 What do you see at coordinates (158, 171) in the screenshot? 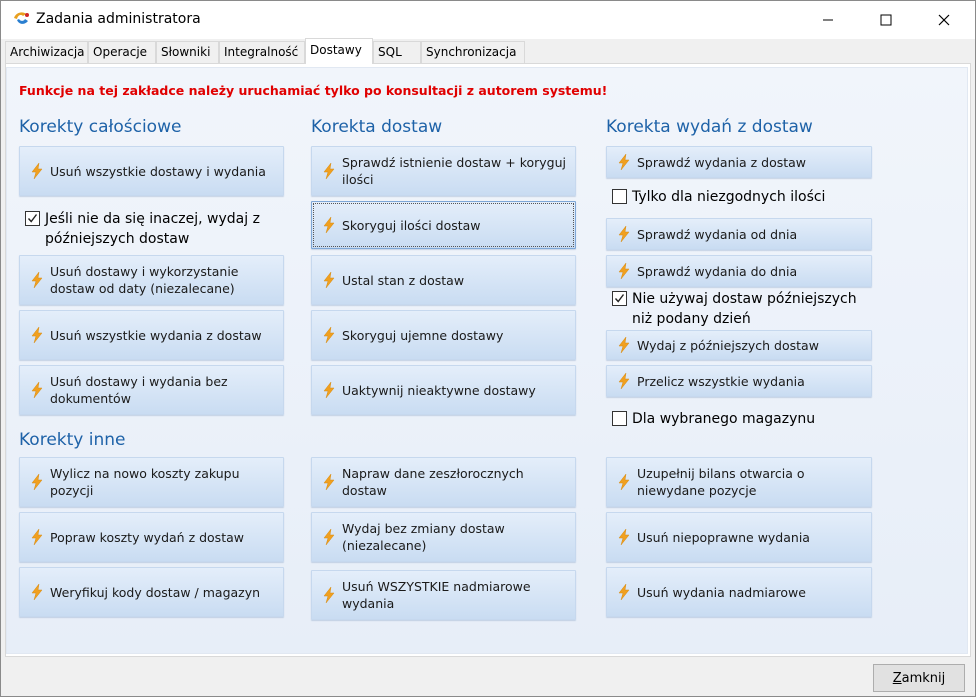
I see `button-label: Usuń wszystkie dostawy i wydania` at bounding box center [158, 171].